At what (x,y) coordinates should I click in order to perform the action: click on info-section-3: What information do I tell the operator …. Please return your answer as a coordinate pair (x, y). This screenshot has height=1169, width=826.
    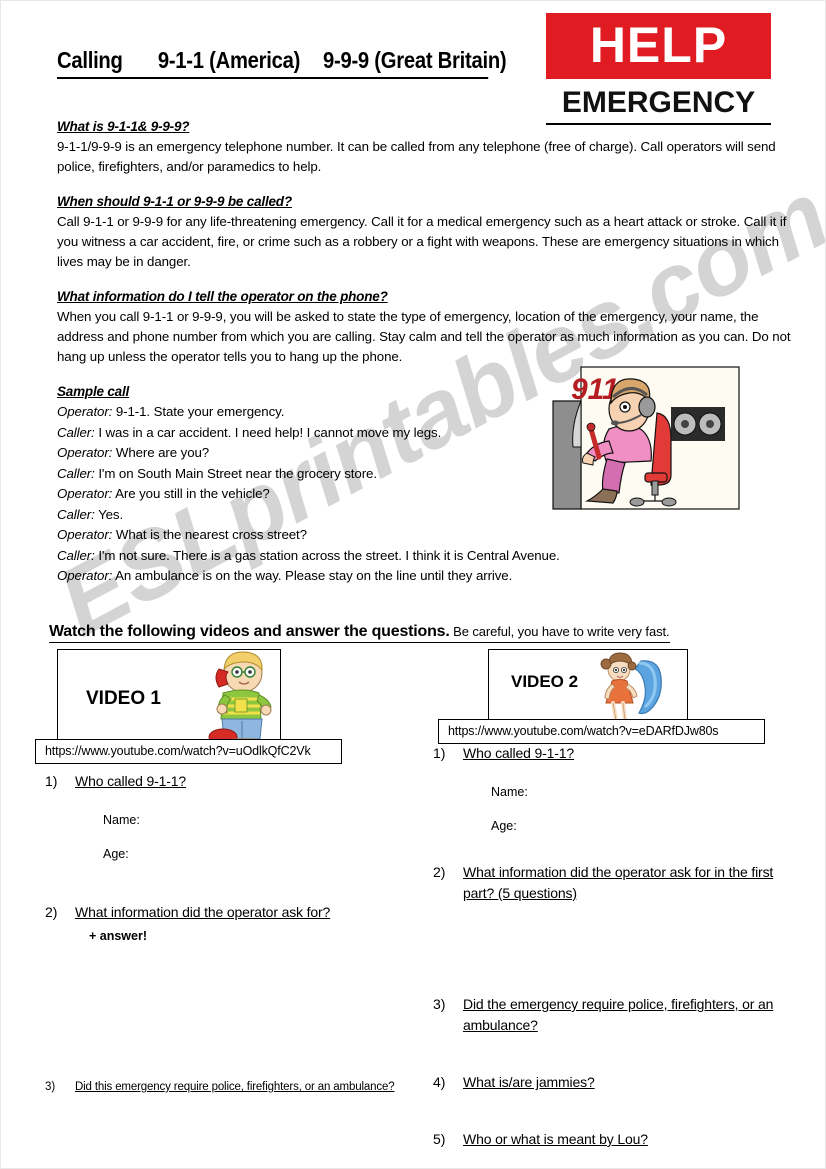
    Looking at the image, I should click on (427, 328).